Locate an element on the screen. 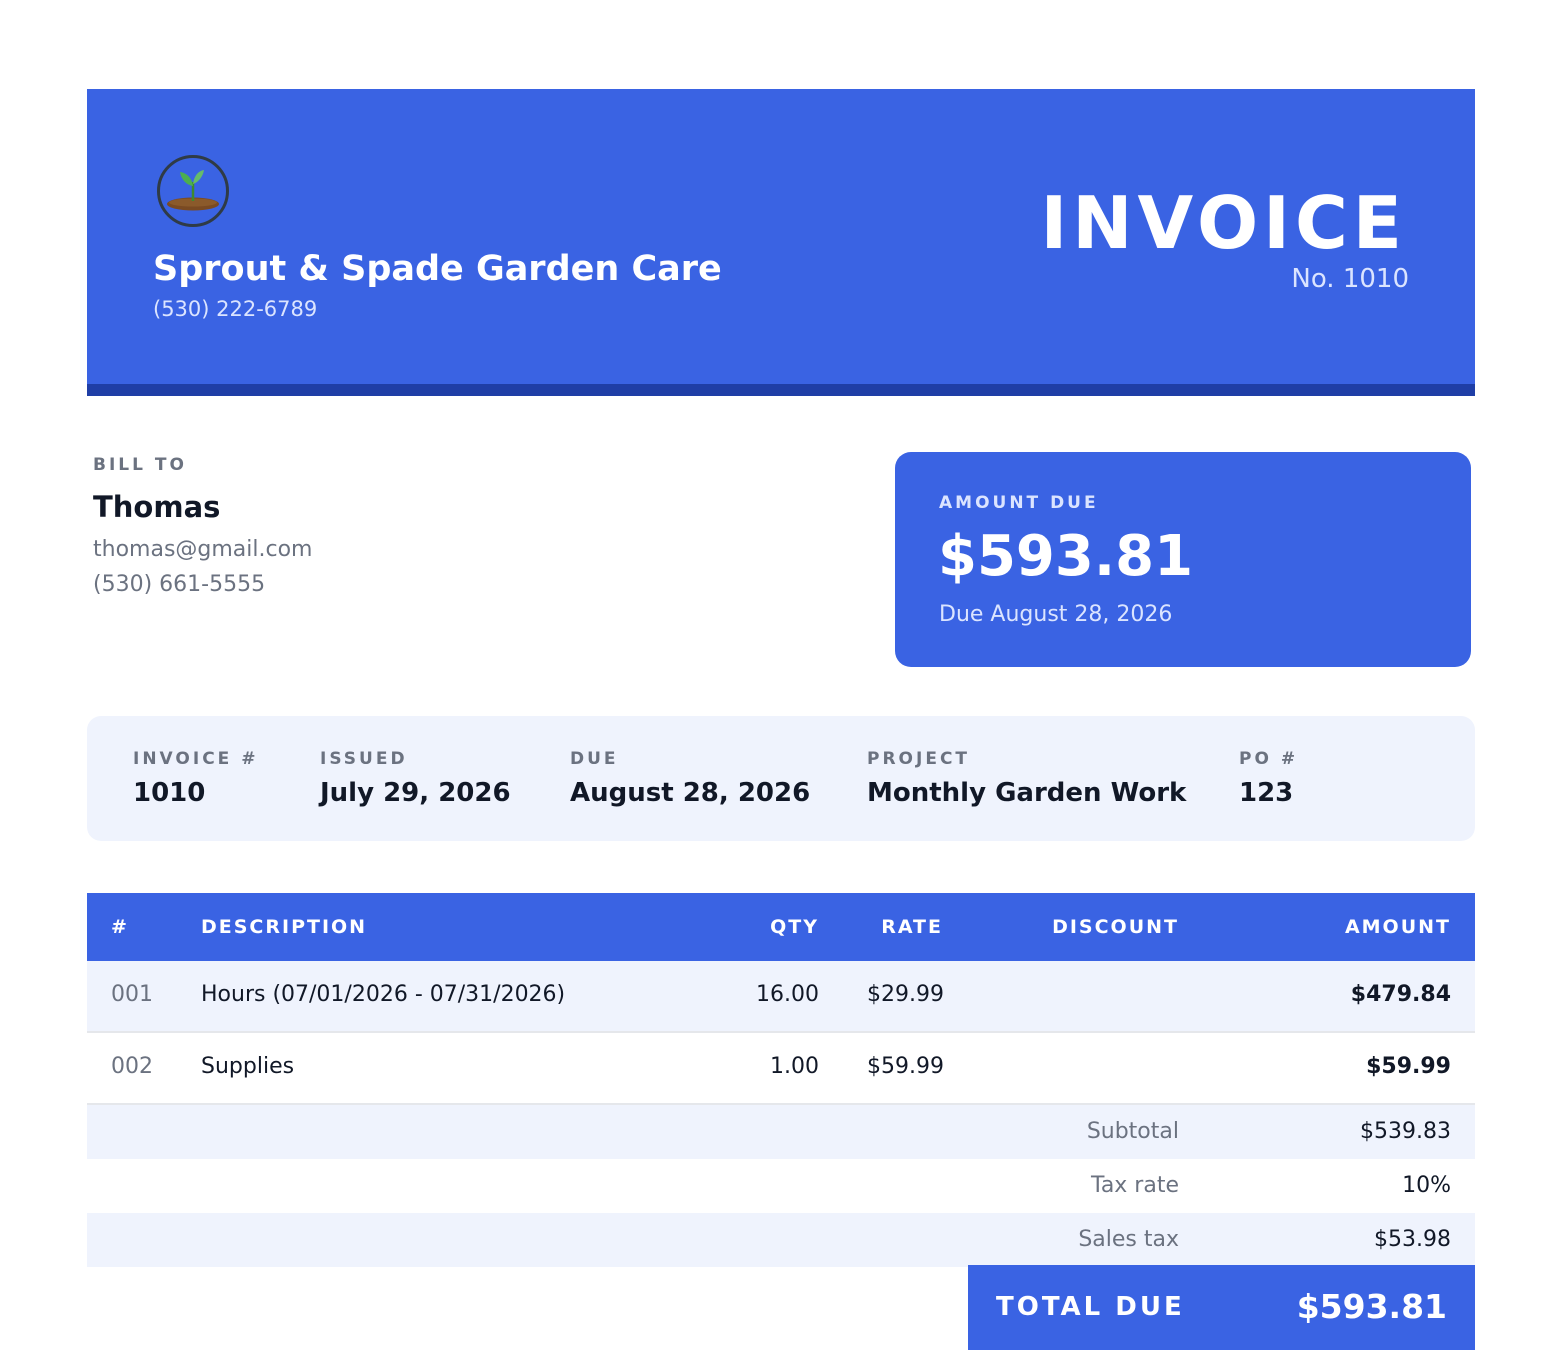 This screenshot has height=1370, width=1560. meta-value: Monthly Garden Work is located at coordinates (1027, 793).